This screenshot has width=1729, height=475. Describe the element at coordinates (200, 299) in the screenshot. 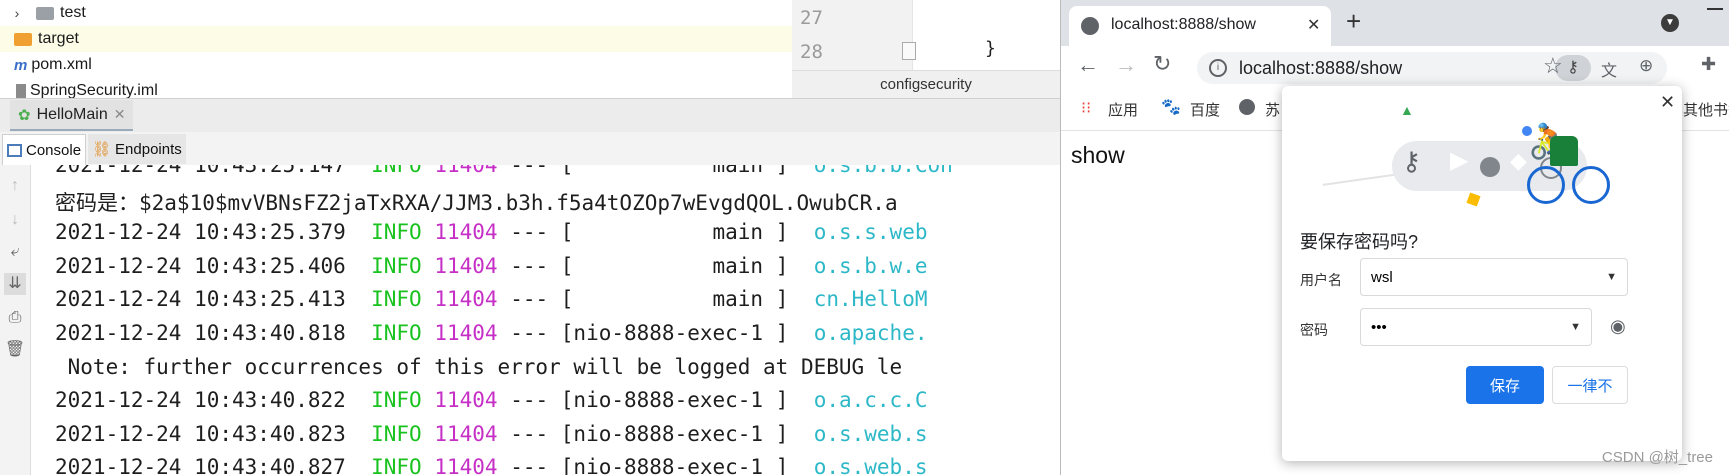

I see `log-timestamp: 2021-12-24 10:43:25.413` at that location.